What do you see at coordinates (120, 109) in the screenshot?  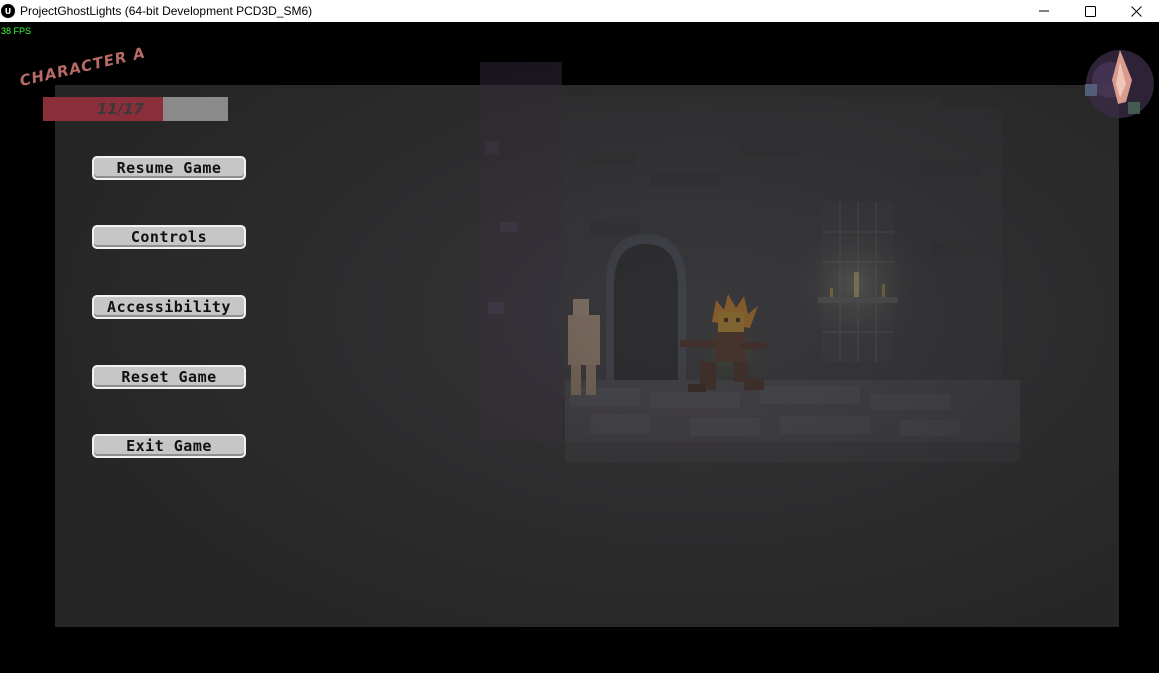 I see `health-text: 11/17` at bounding box center [120, 109].